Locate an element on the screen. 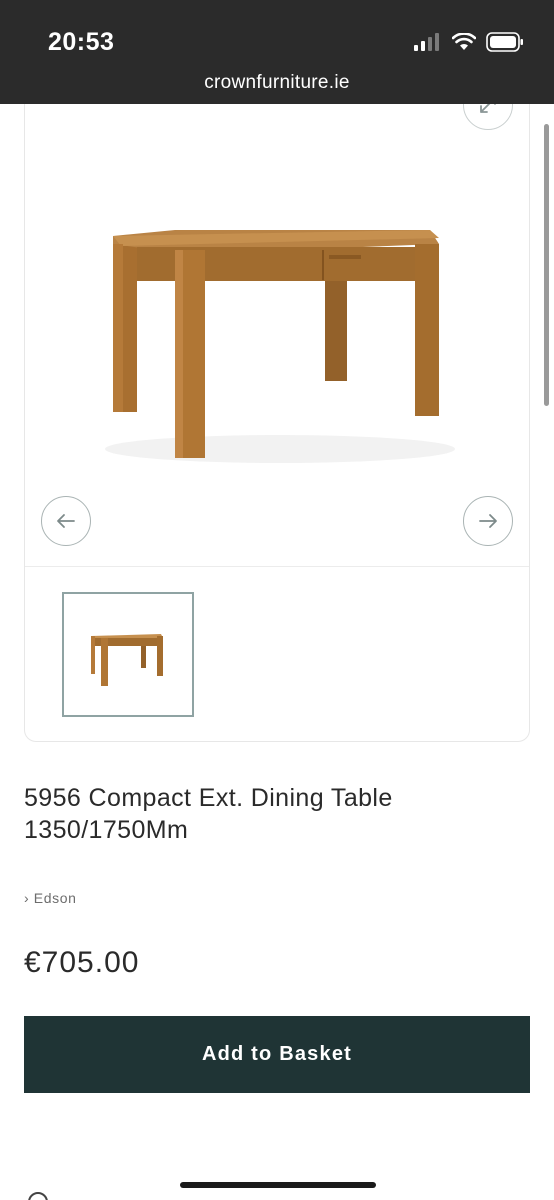  product-price: €705.00 is located at coordinates (82, 962).